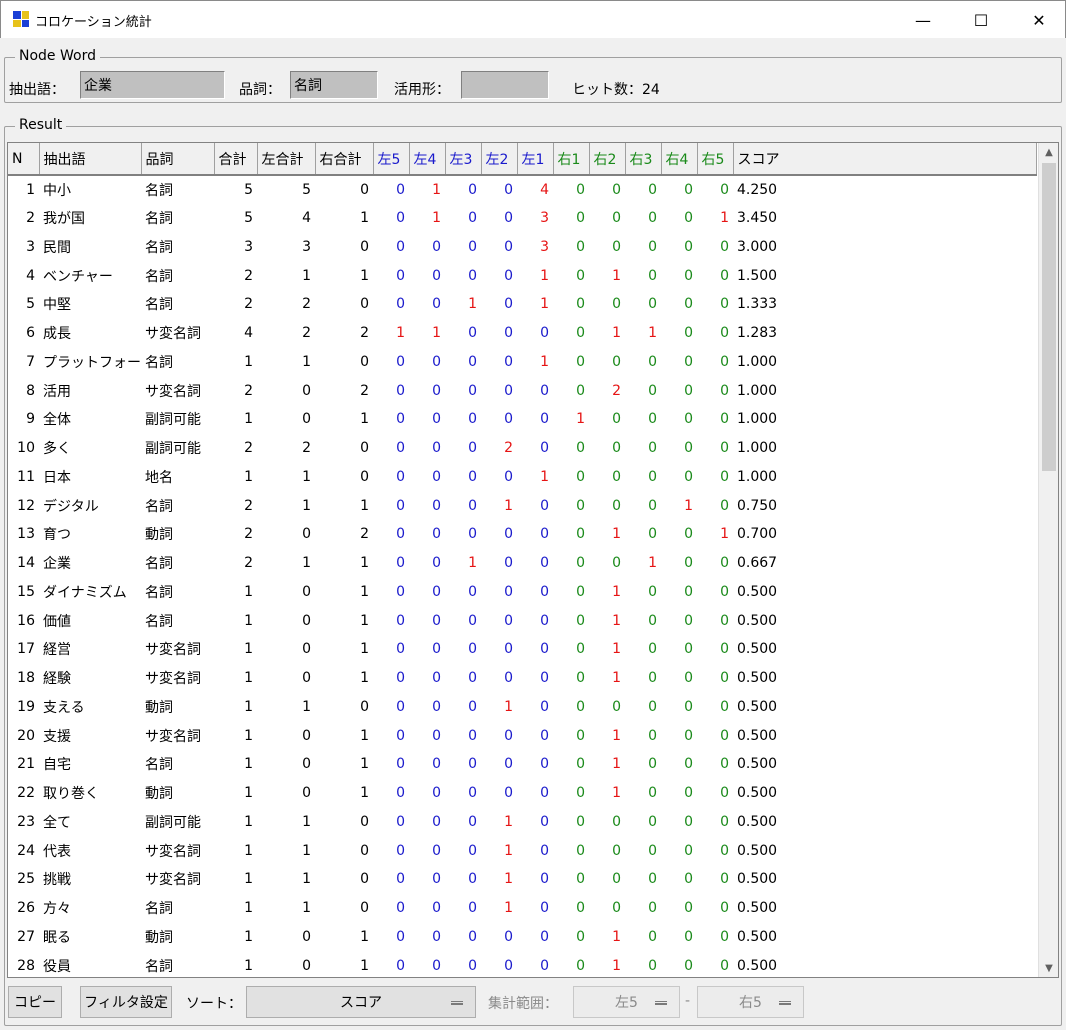 Image resolution: width=1066 pixels, height=1030 pixels. What do you see at coordinates (522, 534) in the screenshot?
I see `table-row: 13 育つ 動詞 2 0 2 0 0 0 0 0 0 1 0 0 1 0.700` at bounding box center [522, 534].